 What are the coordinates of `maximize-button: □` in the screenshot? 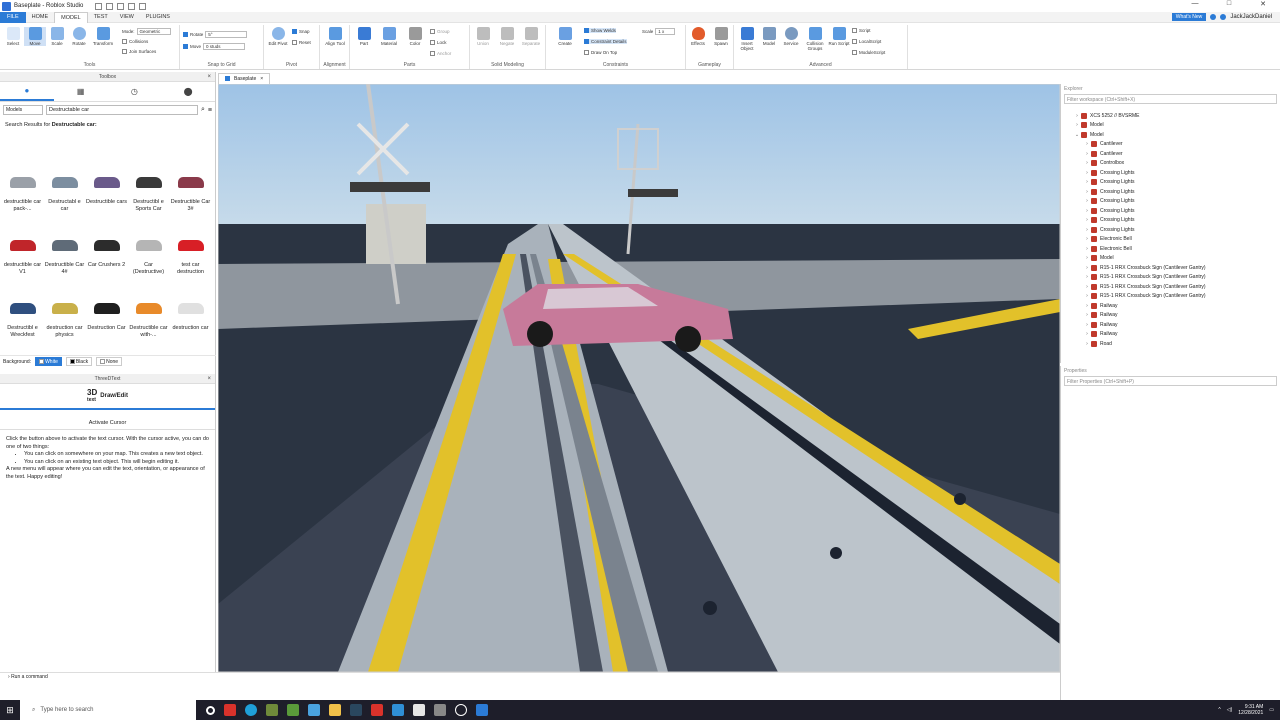 It's located at (1229, 4).